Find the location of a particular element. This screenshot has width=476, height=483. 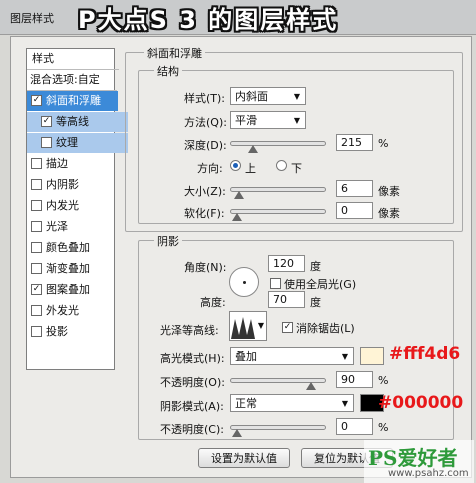

sidebar-item: 纹理 is located at coordinates (77, 143).